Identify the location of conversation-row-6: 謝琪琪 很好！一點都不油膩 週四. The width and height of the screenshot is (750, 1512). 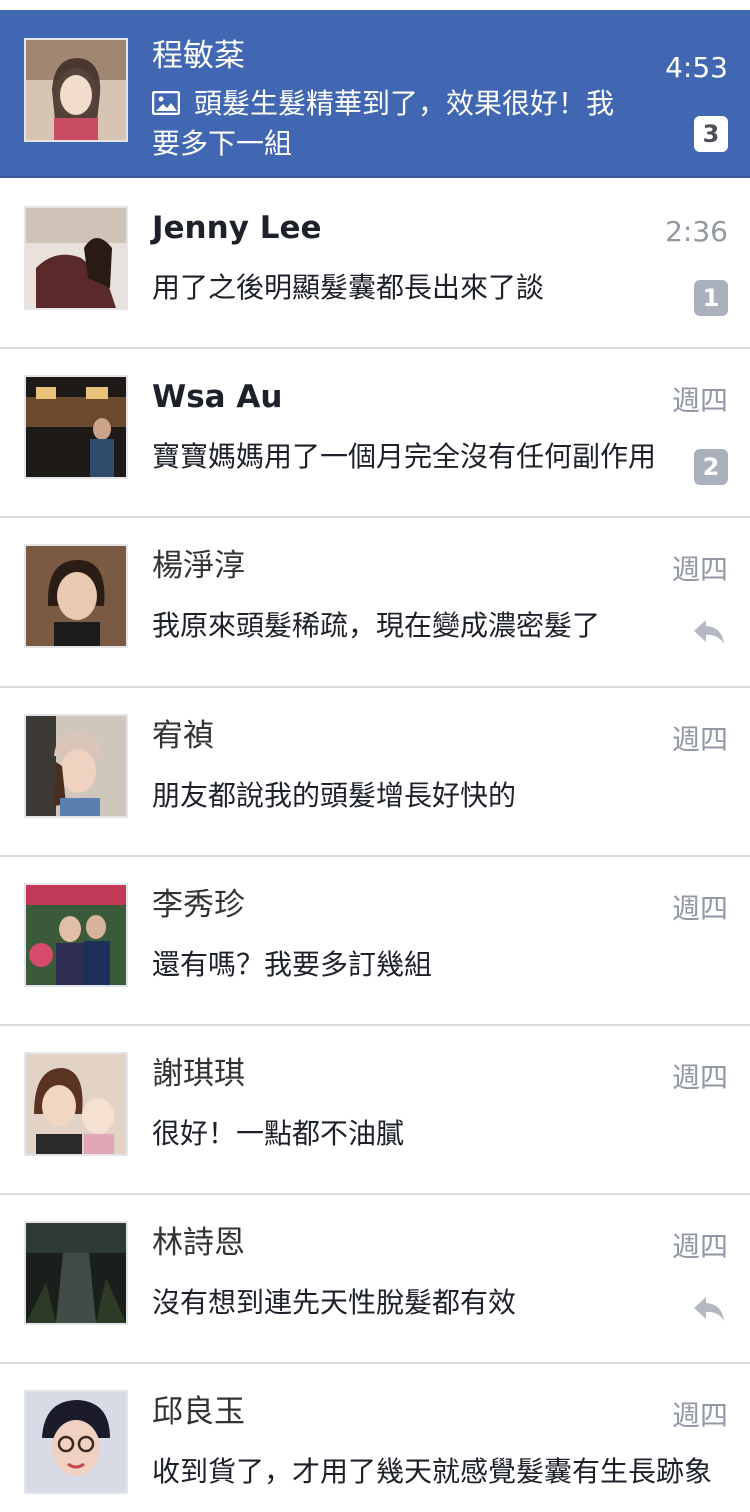
(375, 1110).